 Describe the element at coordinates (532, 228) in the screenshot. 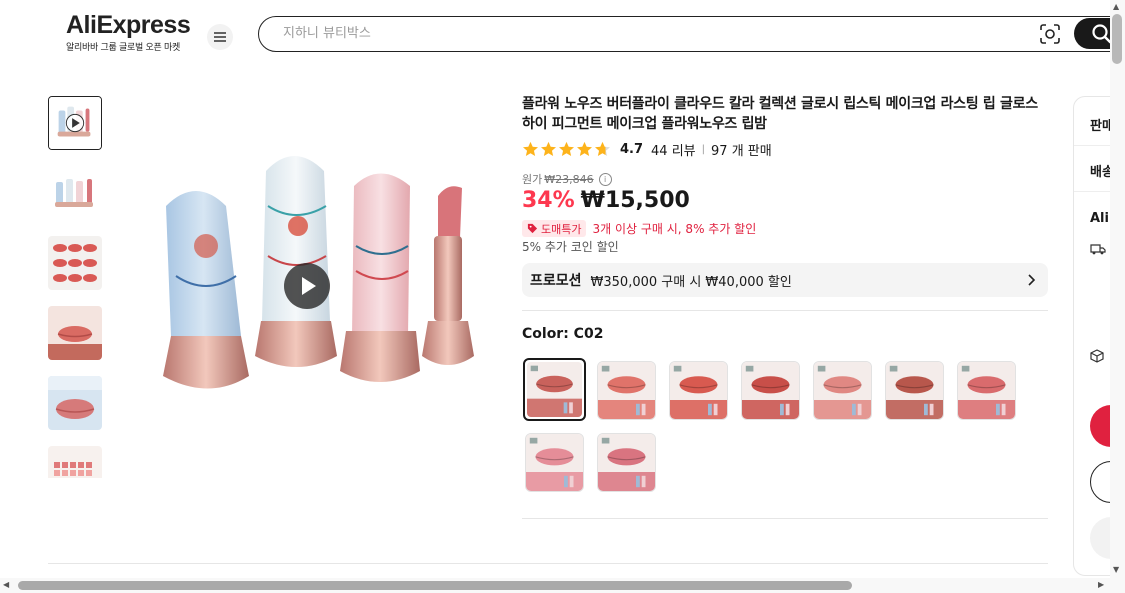

I see `tag-icon` at that location.